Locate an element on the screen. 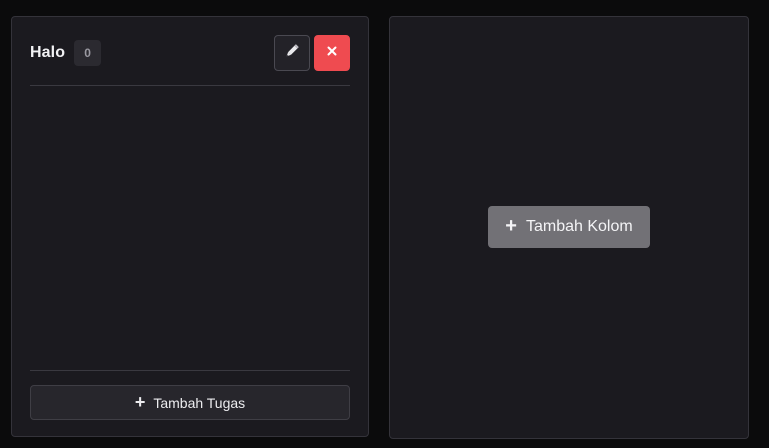  close-icon is located at coordinates (332, 53).